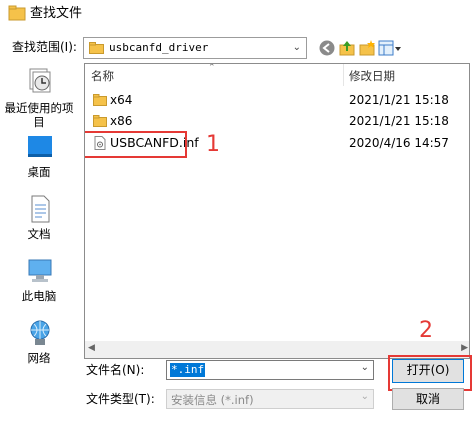 The width and height of the screenshot is (474, 428). I want to click on annotation-step-1: 1, so click(213, 144).